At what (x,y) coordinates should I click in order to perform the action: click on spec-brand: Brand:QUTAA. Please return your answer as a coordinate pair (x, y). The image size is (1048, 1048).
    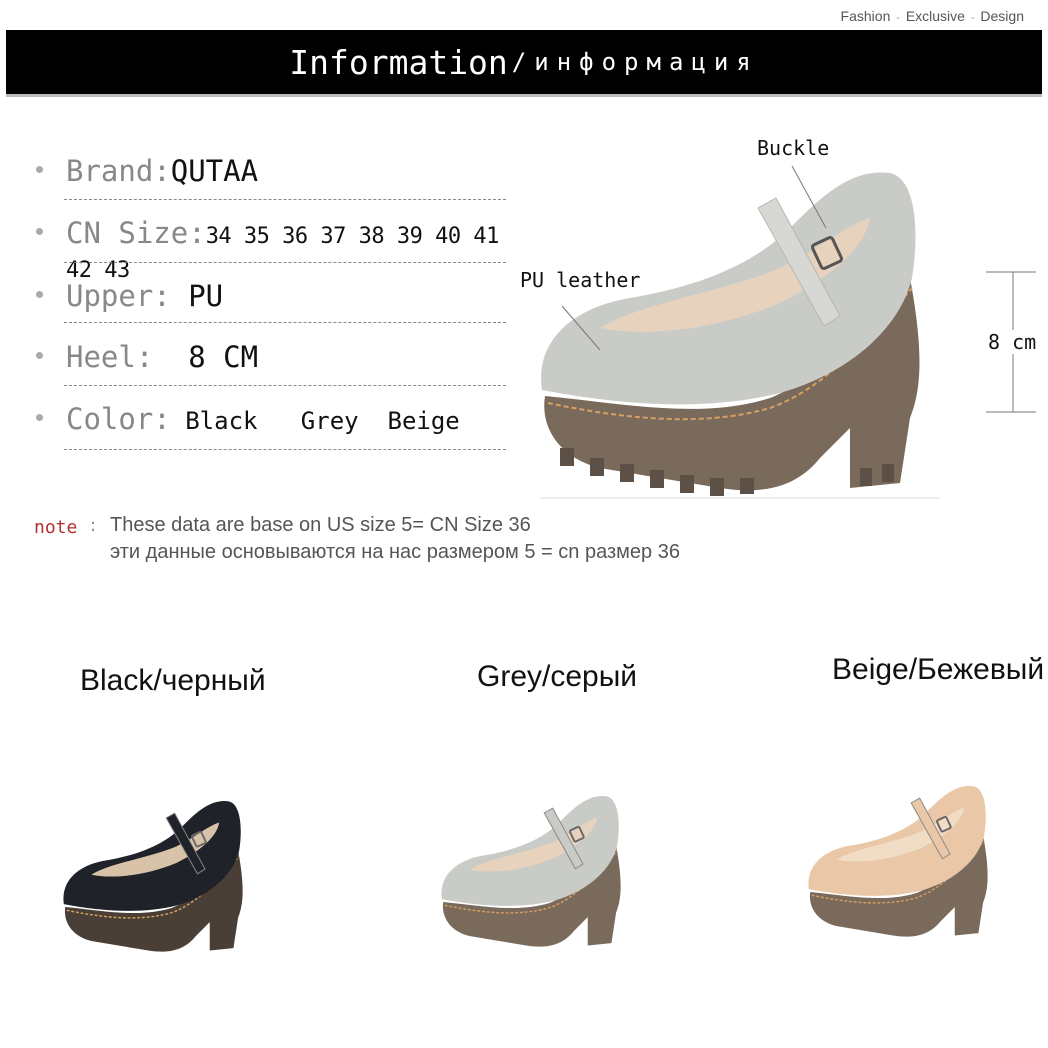
    Looking at the image, I should click on (271, 174).